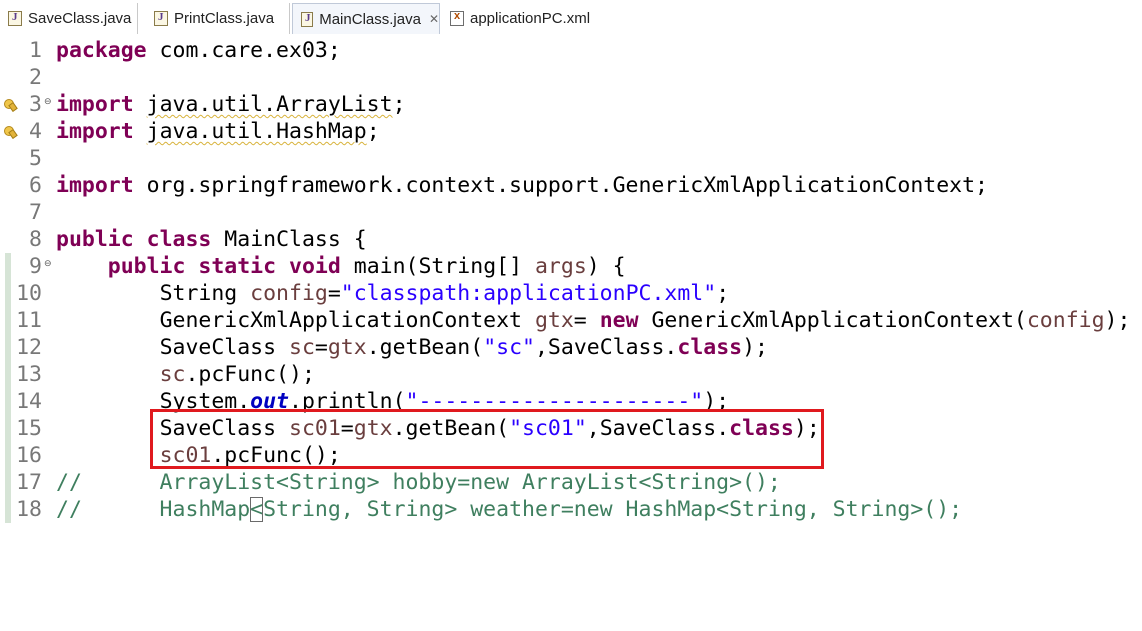  Describe the element at coordinates (29, 509) in the screenshot. I see `line-number: 18` at that location.